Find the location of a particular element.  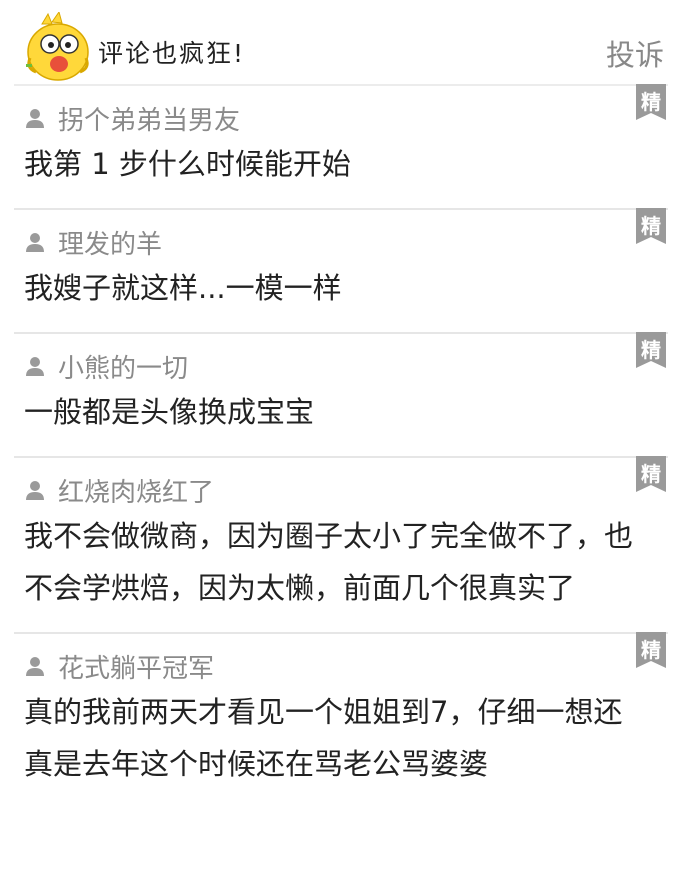

comment-username: 小熊的一切 is located at coordinates (123, 366).